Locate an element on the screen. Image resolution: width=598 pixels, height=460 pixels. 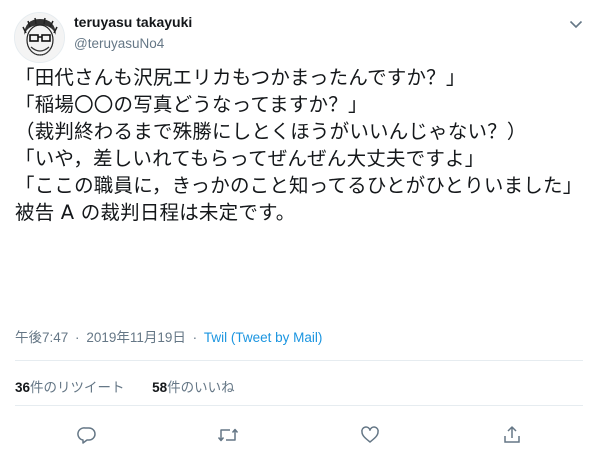
share-icon is located at coordinates (512, 434).